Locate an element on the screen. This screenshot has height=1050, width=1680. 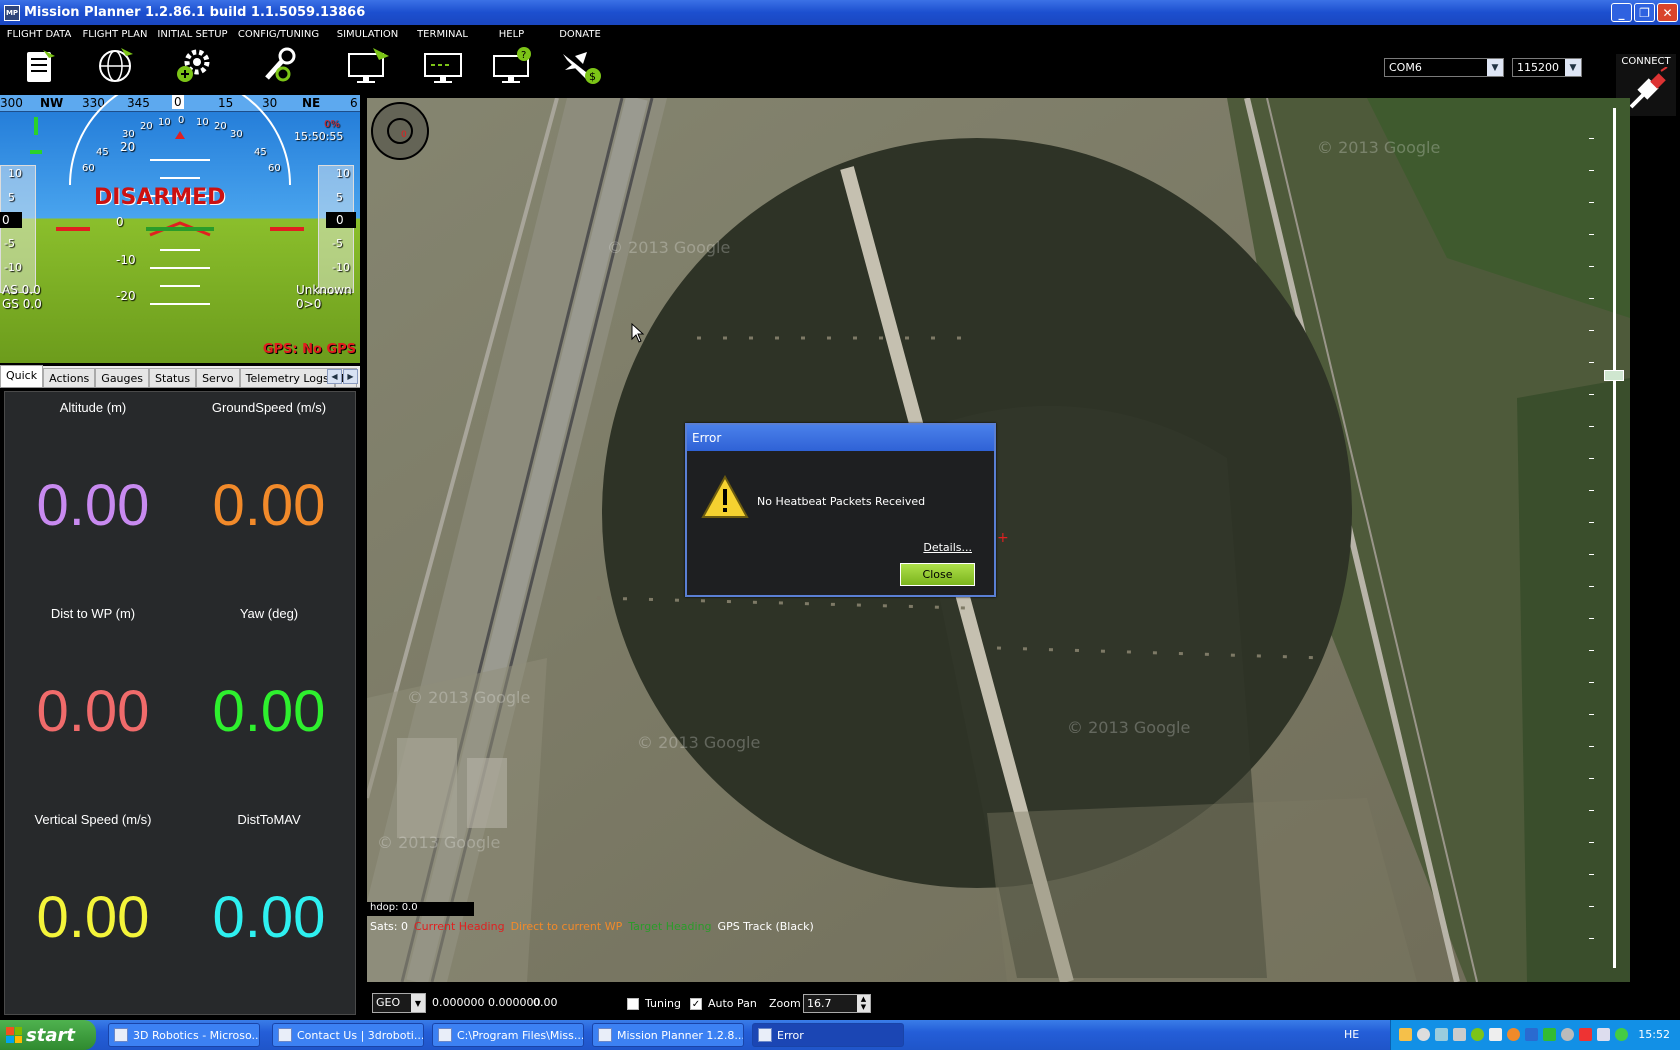
mission-planner-icon is located at coordinates (605, 1035).